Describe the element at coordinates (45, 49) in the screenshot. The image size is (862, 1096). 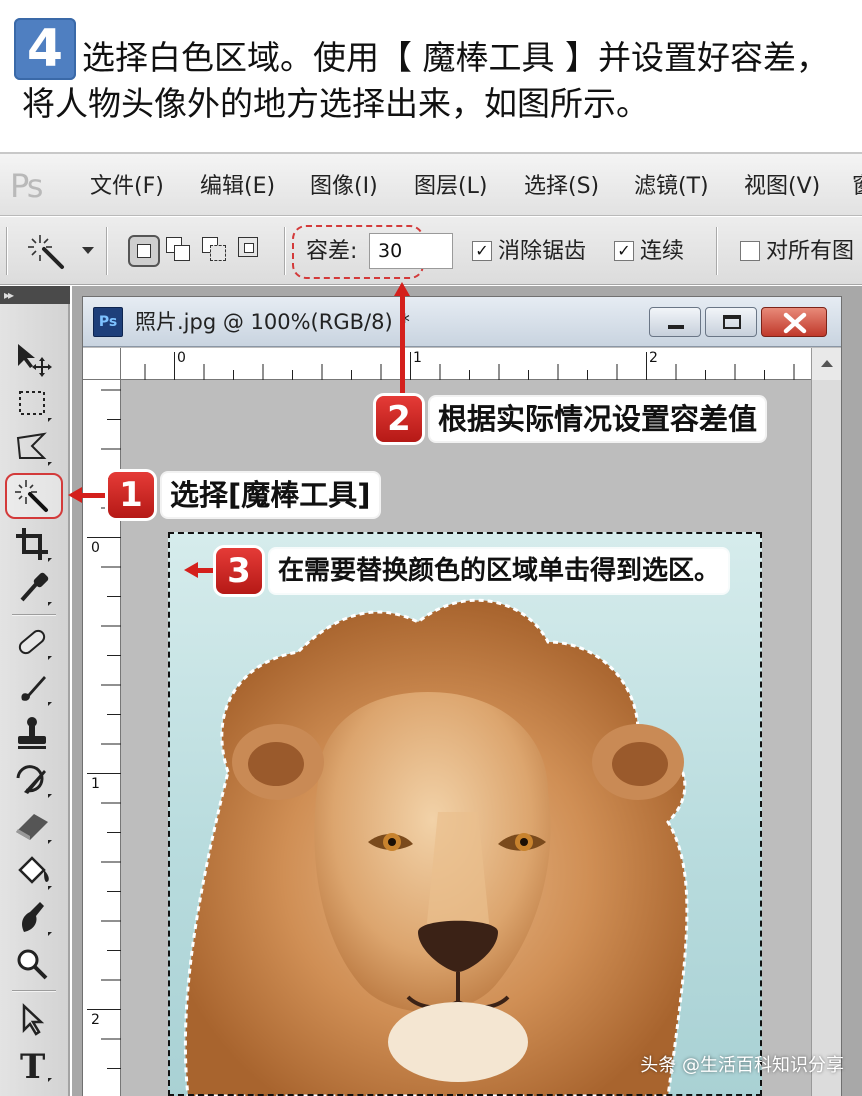
I see `step-number-badge: 4` at that location.